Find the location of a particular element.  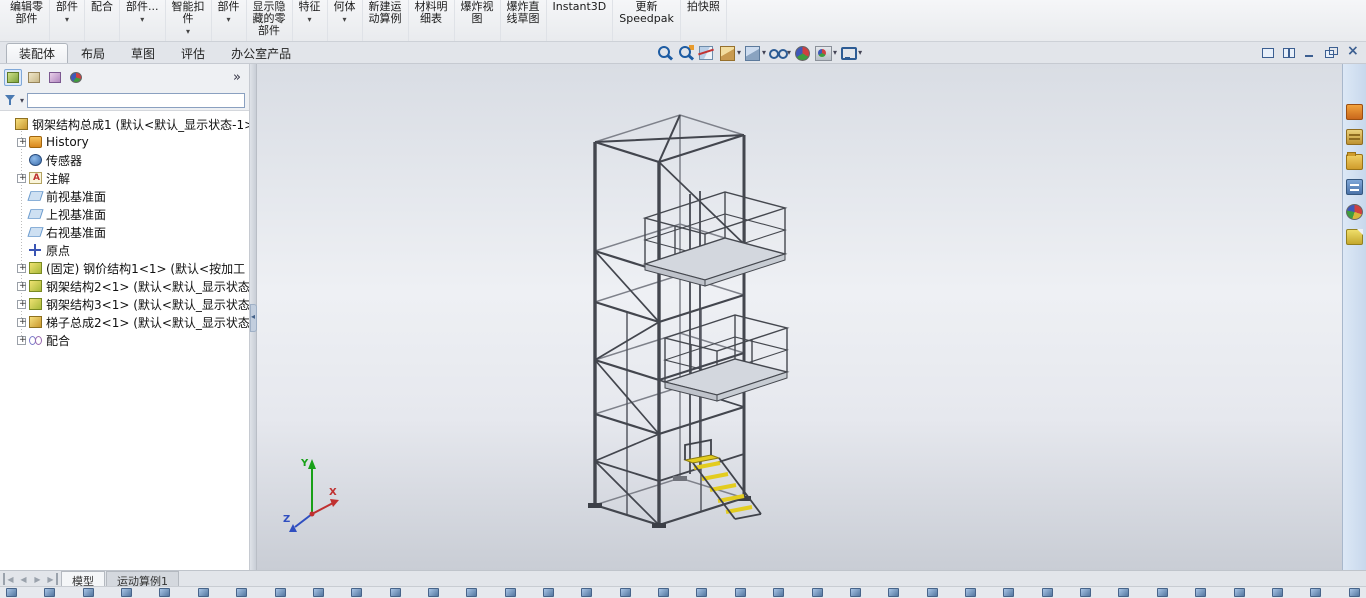

ribbon-button: 编辑零 部件 is located at coordinates (27, 20).